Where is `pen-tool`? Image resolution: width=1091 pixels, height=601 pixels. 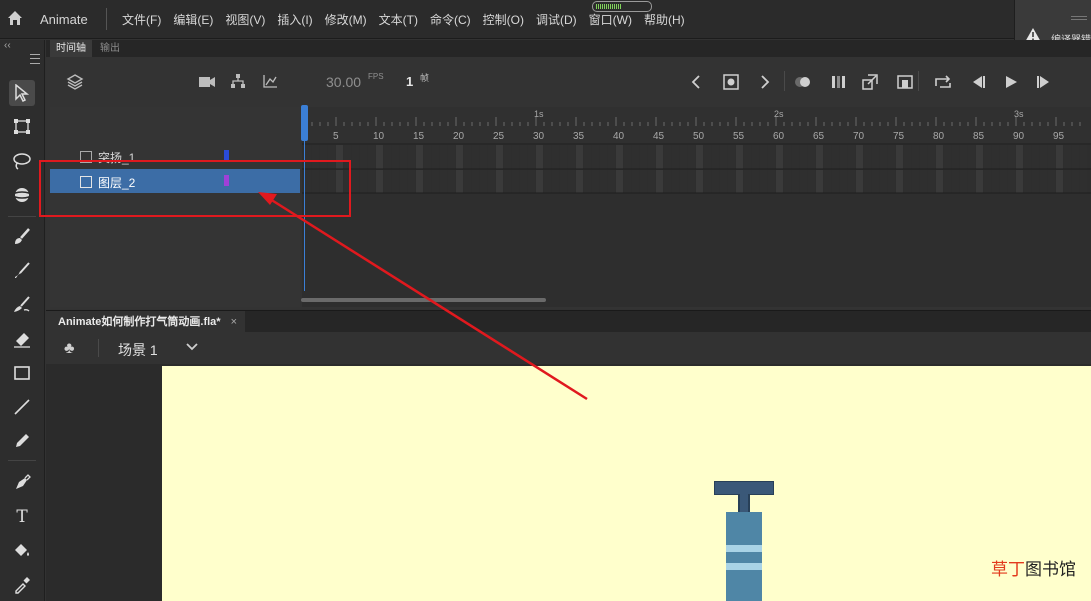
pen-tool is located at coordinates (22, 483).